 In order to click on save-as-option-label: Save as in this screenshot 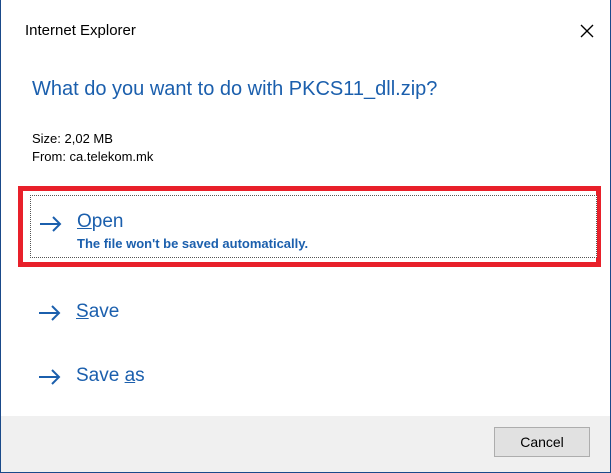, I will do `click(110, 375)`.